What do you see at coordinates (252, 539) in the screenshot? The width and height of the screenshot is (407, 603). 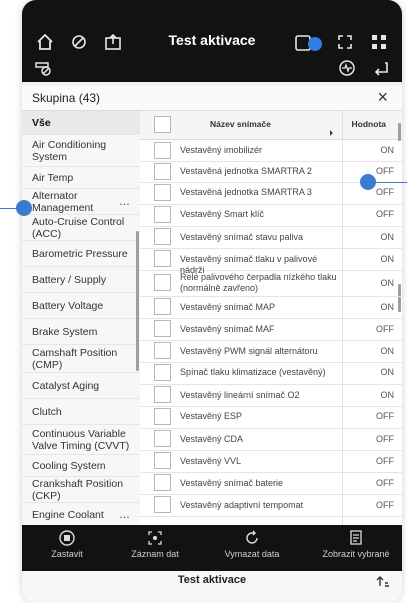 I see `refresh-icon` at bounding box center [252, 539].